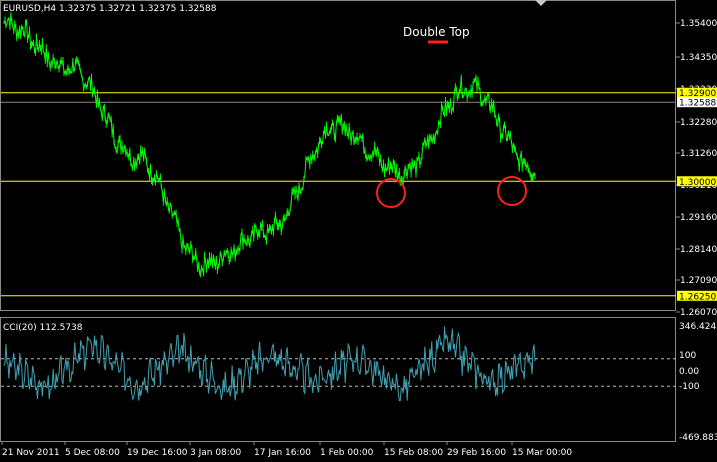 This screenshot has height=462, width=717. What do you see at coordinates (698, 281) in the screenshot?
I see `price-tick-label: 1.27090` at bounding box center [698, 281].